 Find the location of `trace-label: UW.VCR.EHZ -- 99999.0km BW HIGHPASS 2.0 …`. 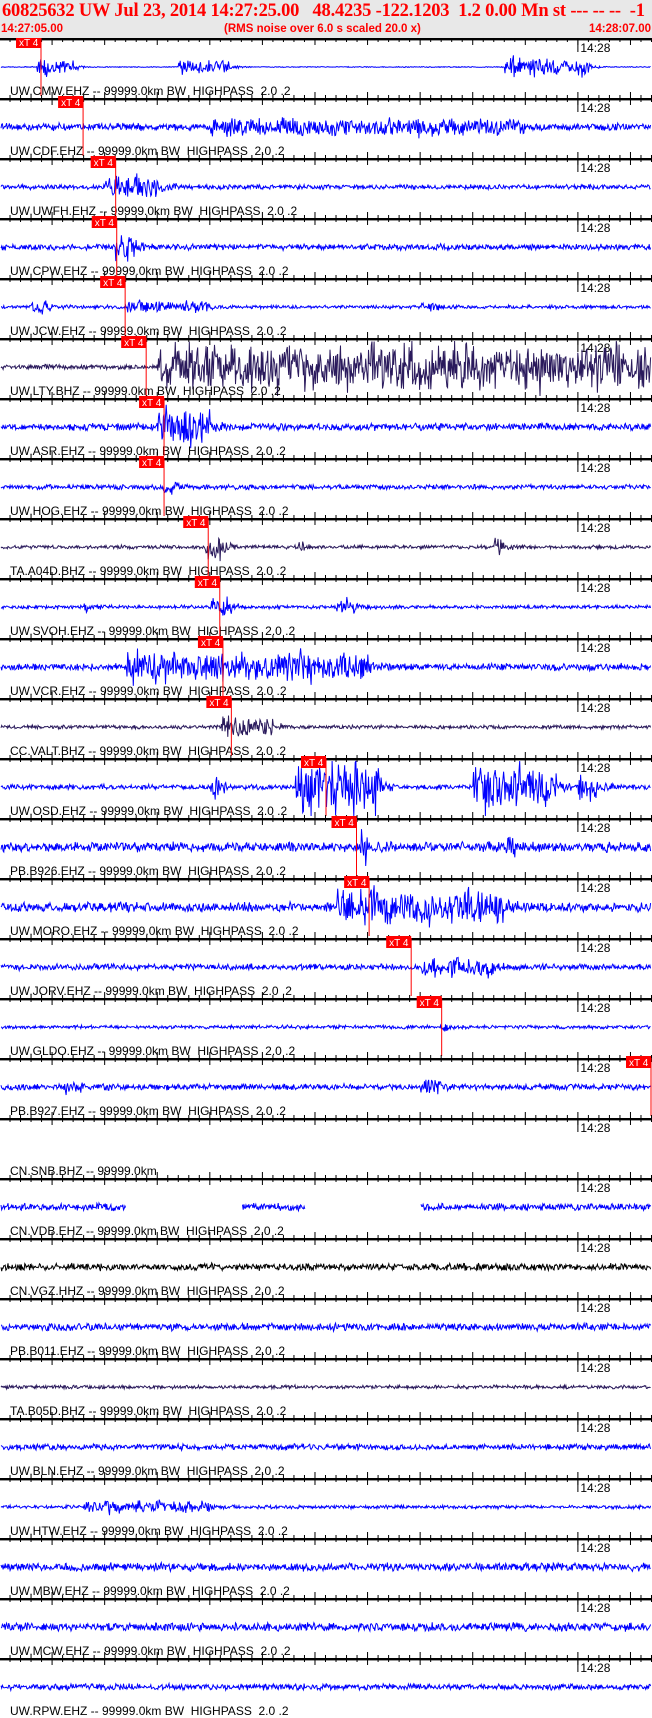

trace-label: UW.VCR.EHZ -- 99999.0km BW HIGHPASS 2.0 … is located at coordinates (148, 691).